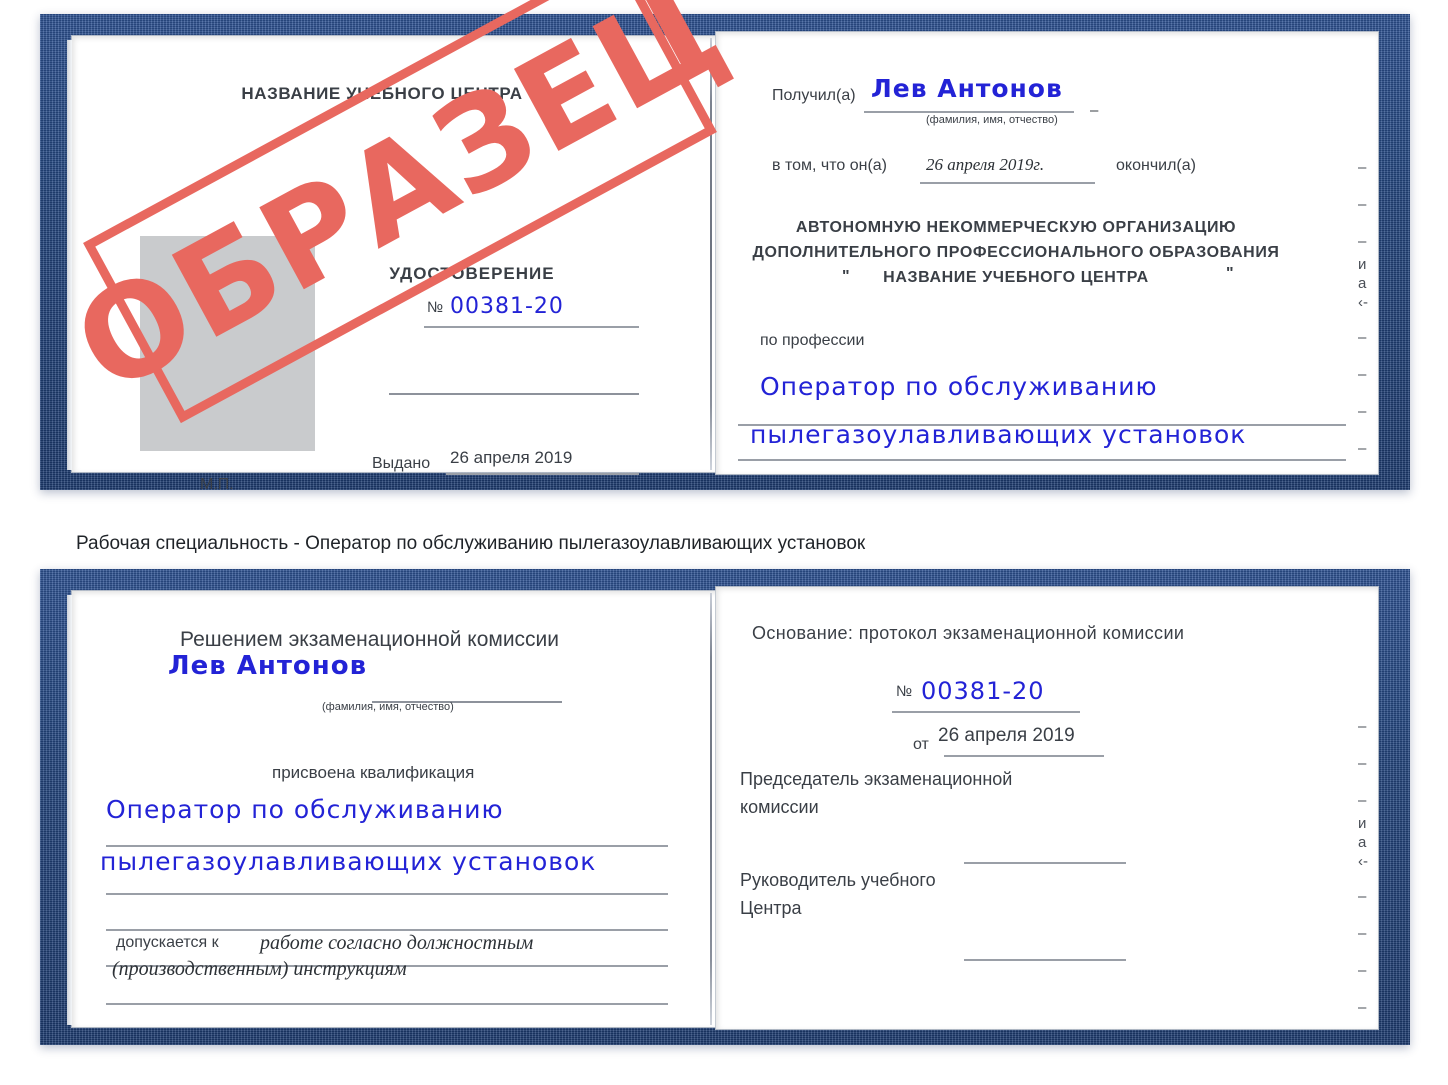  What do you see at coordinates (904, 691) in the screenshot?
I see `protocol-number-label: №` at bounding box center [904, 691].